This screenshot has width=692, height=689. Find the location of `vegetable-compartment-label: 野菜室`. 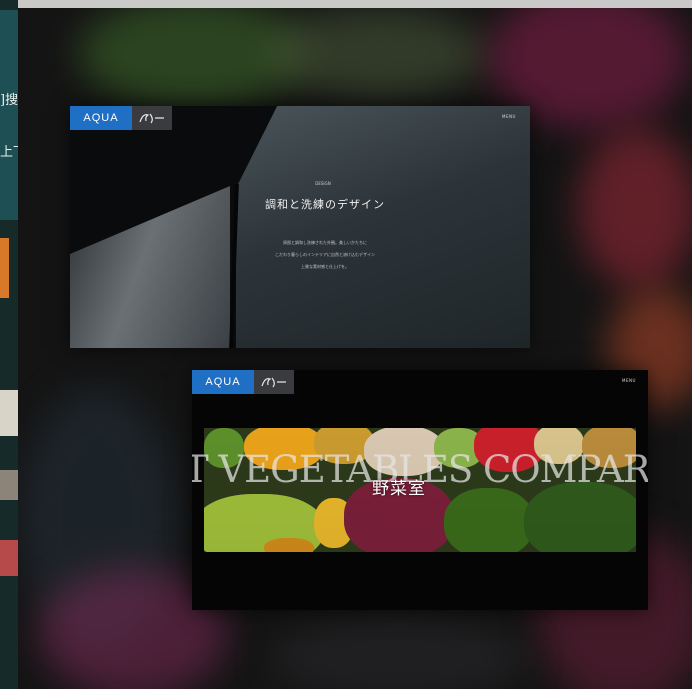

vegetable-compartment-label: 野菜室 is located at coordinates (399, 489).